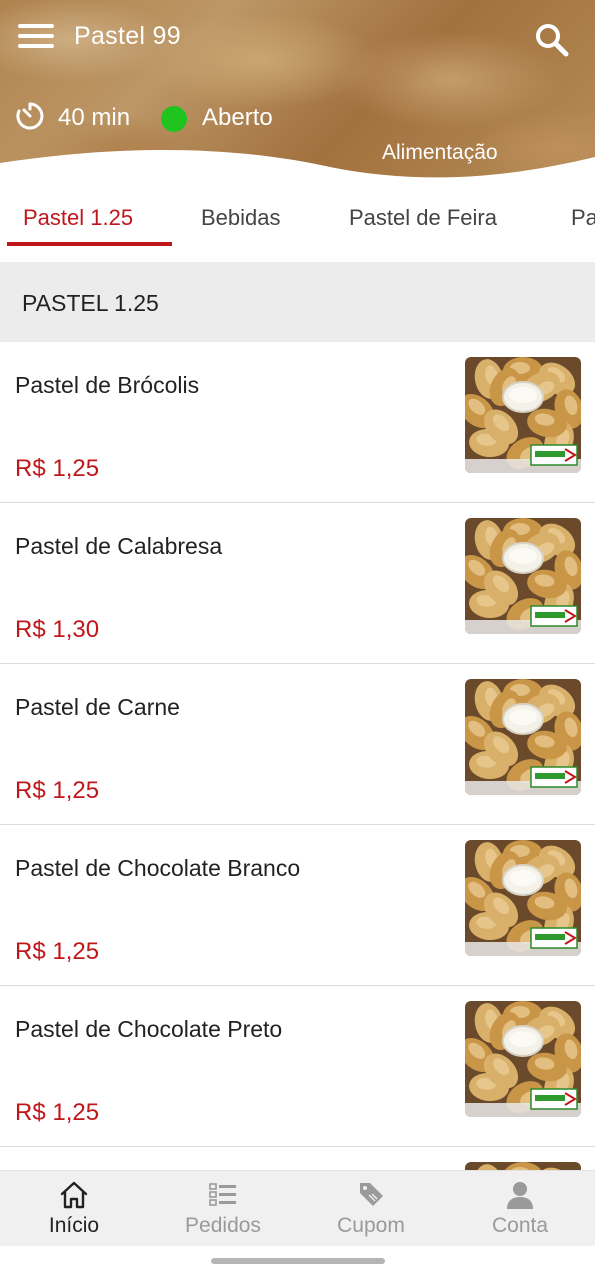  I want to click on tab-pastel-125: Pastel 1.25, so click(78, 218).